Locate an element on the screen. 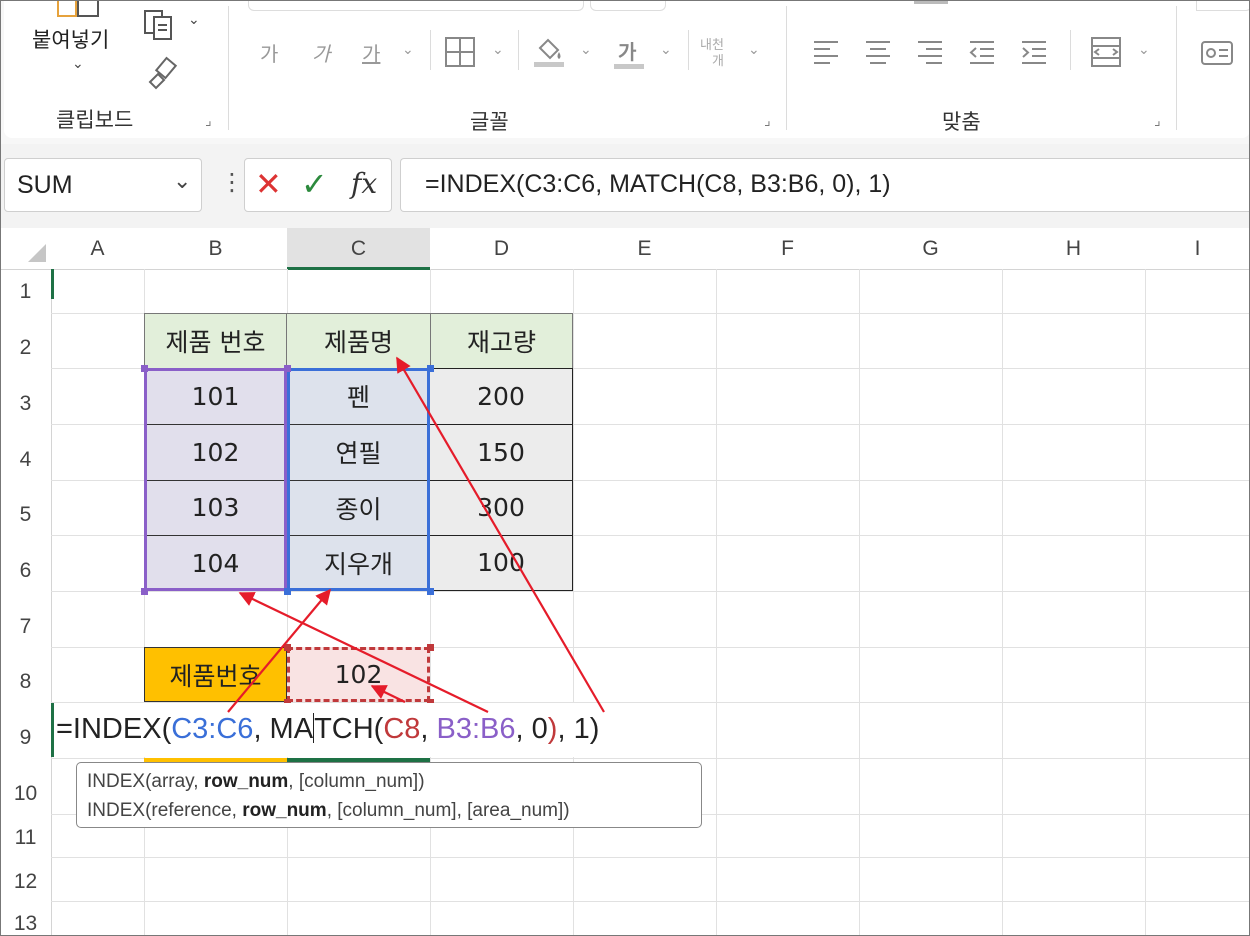 The height and width of the screenshot is (936, 1250). row-header-5: 5 is located at coordinates (25, 515).